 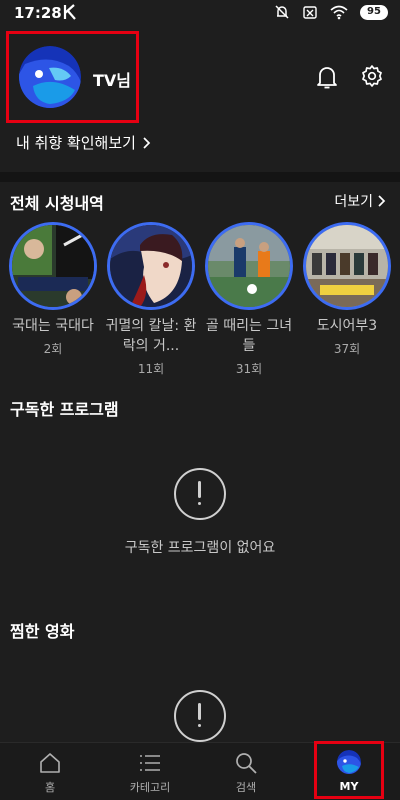 I want to click on history-item-count: 31회, so click(x=249, y=369).